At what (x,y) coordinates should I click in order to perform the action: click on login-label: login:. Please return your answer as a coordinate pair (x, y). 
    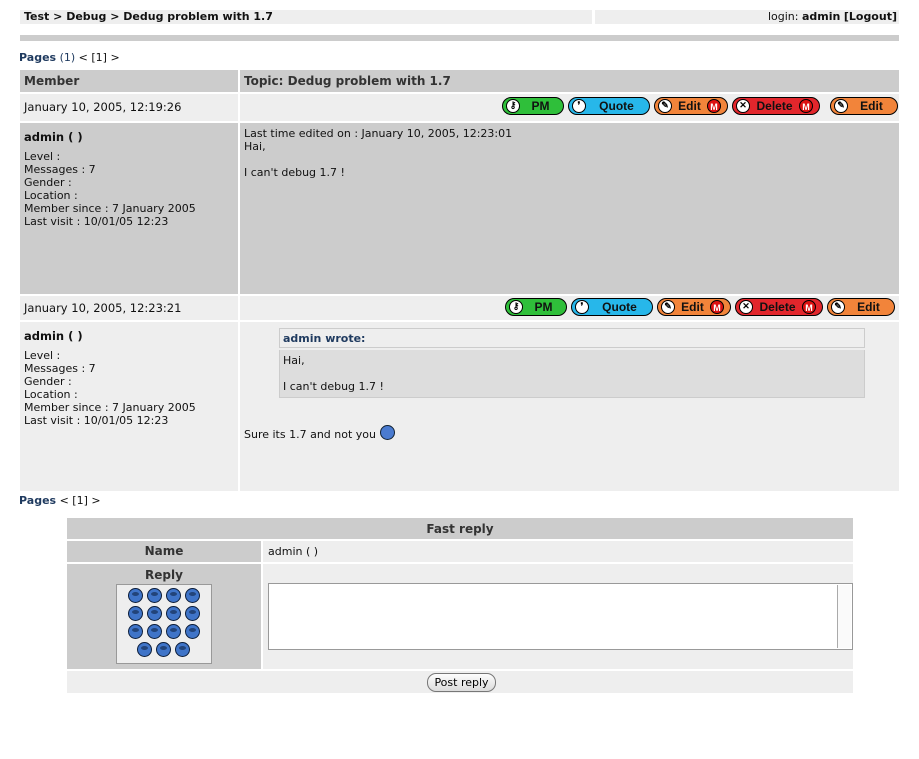
    Looking at the image, I should click on (783, 16).